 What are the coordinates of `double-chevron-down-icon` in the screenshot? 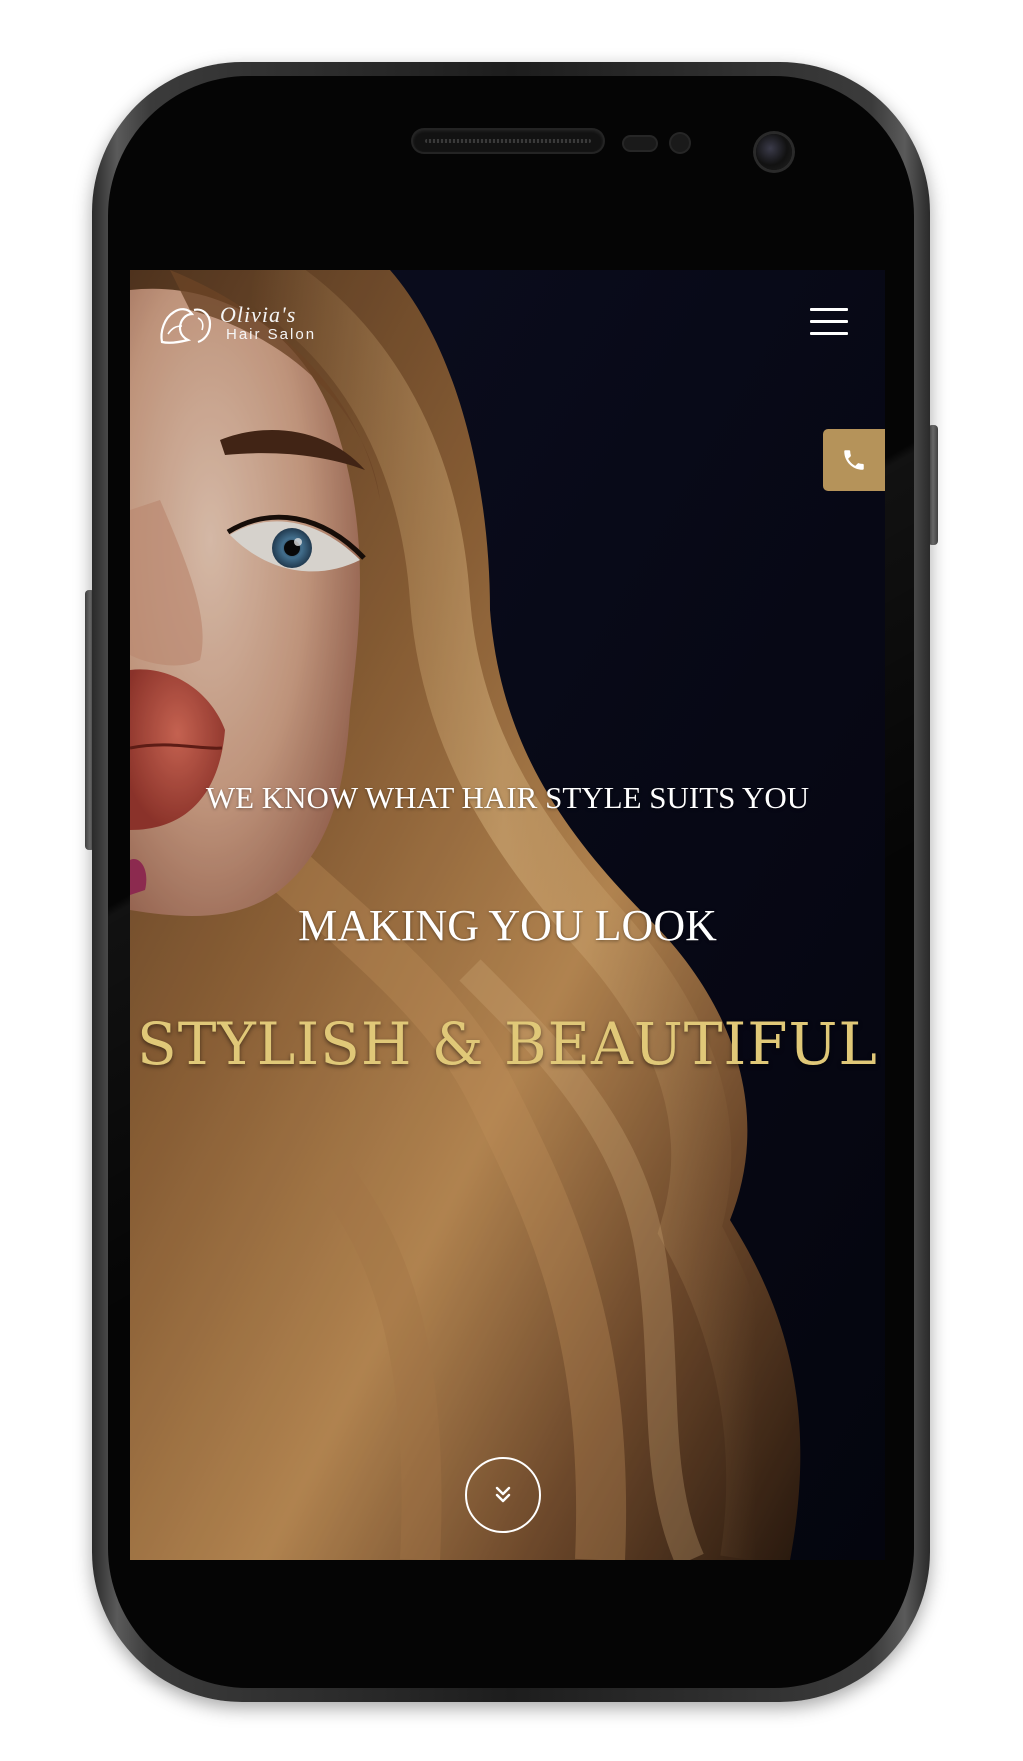 It's located at (503, 1494).